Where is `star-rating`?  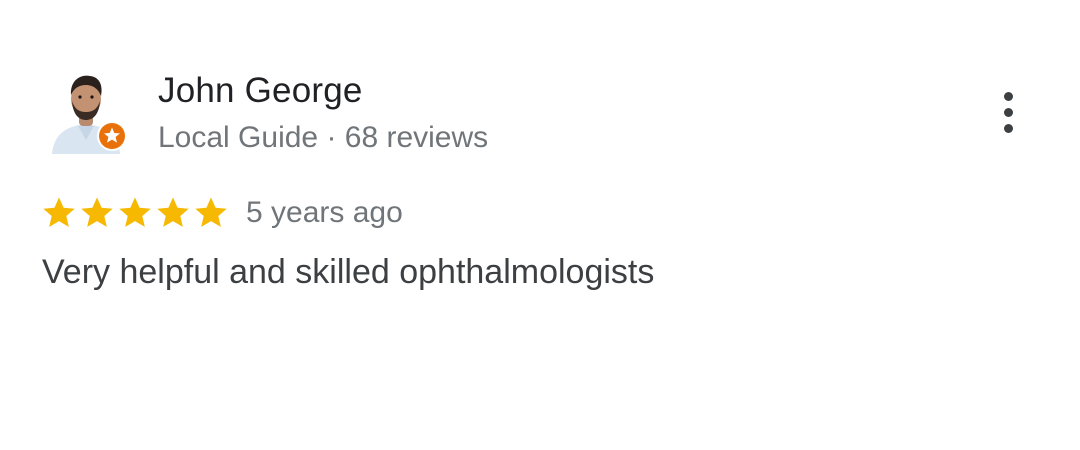
star-rating is located at coordinates (135, 213).